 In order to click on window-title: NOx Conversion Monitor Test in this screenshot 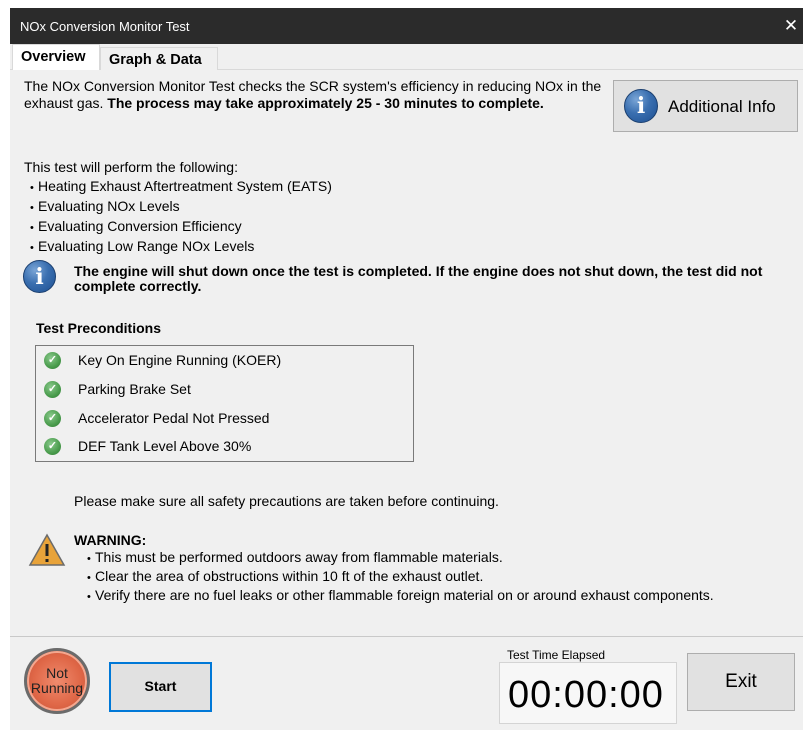, I will do `click(105, 26)`.